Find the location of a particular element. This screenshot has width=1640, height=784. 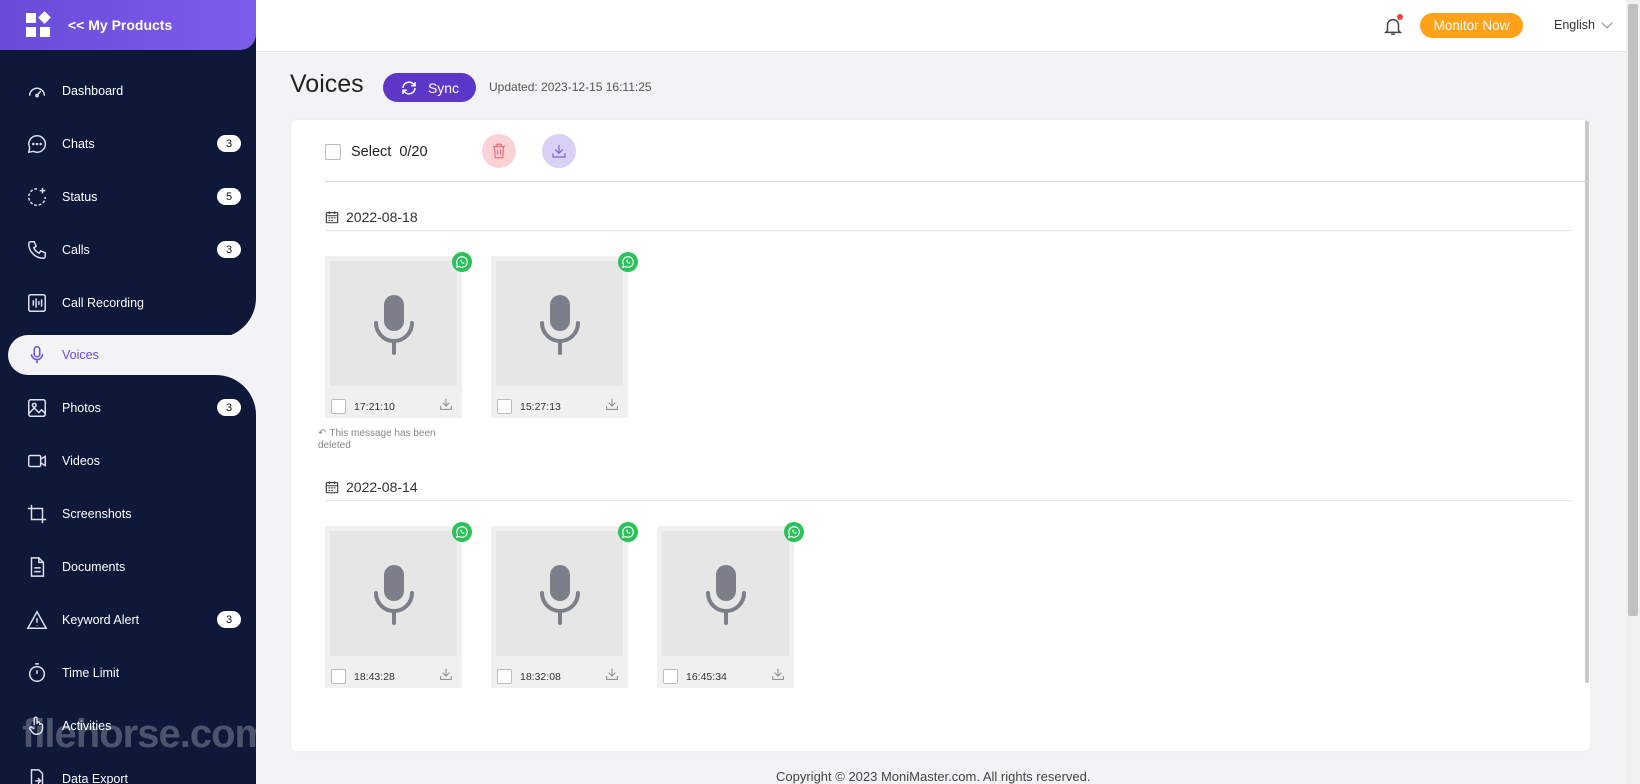

crop-icon is located at coordinates (37, 514).